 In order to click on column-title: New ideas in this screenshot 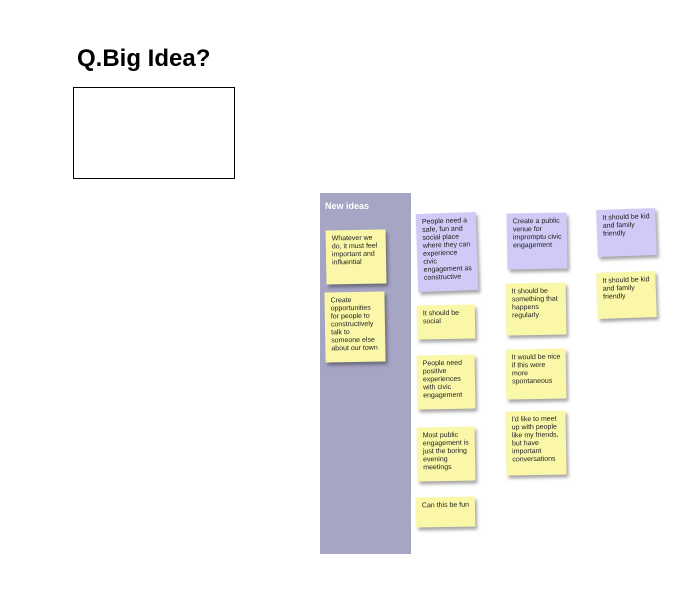, I will do `click(347, 206)`.